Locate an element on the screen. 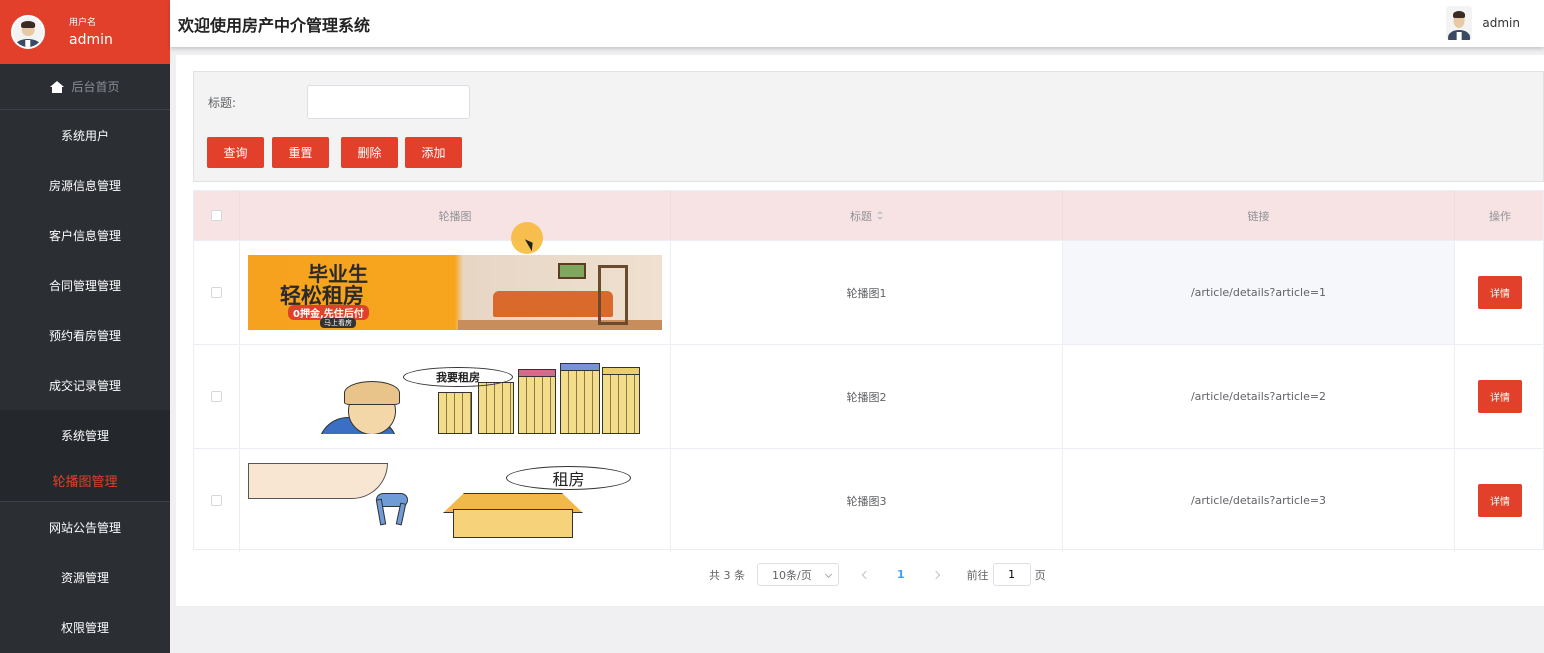  carousel-image-2: 我要租房 is located at coordinates (455, 396).